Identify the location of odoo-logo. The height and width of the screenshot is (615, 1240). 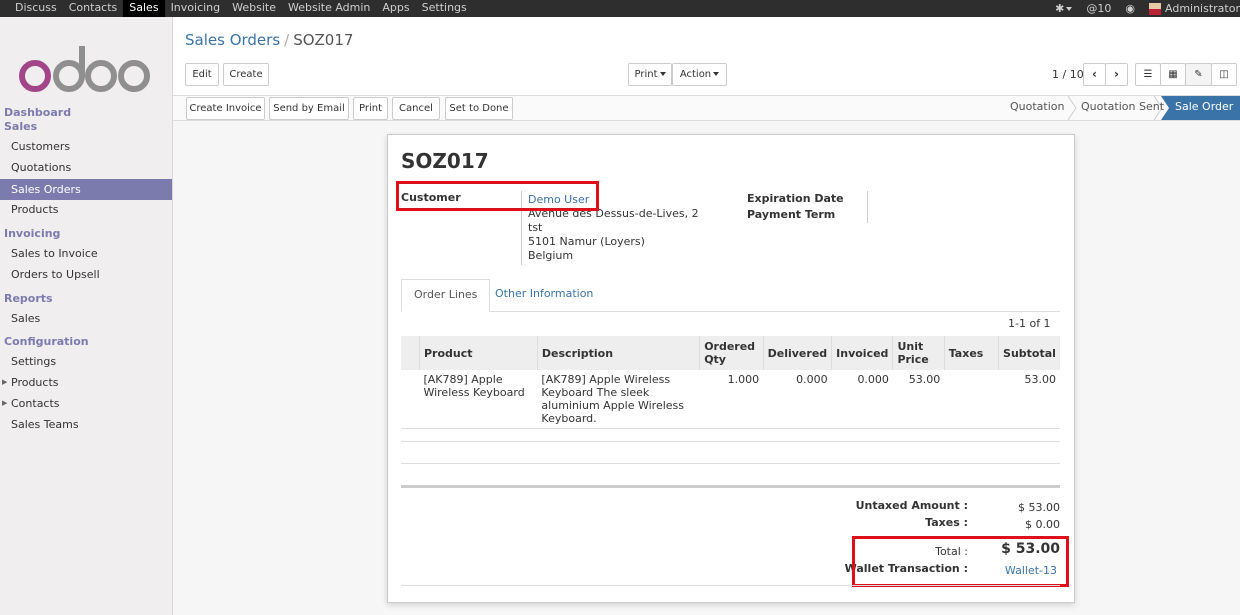
(85, 72).